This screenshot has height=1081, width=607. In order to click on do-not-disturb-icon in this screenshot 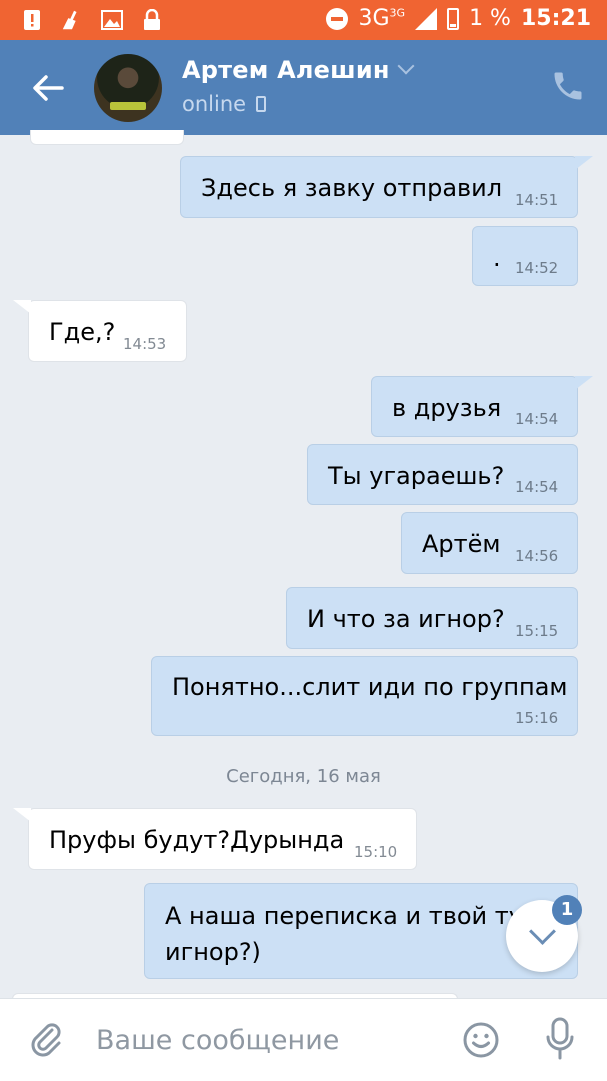, I will do `click(337, 18)`.